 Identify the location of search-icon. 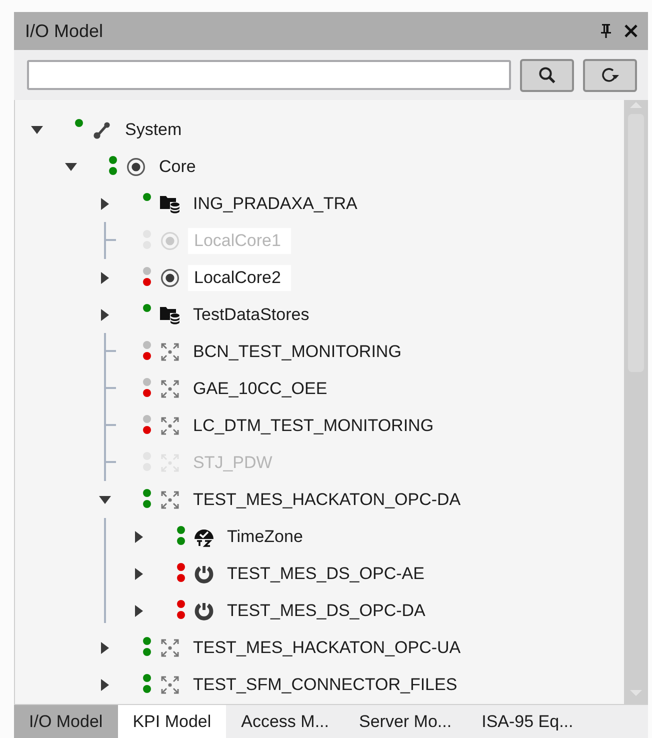
(547, 75).